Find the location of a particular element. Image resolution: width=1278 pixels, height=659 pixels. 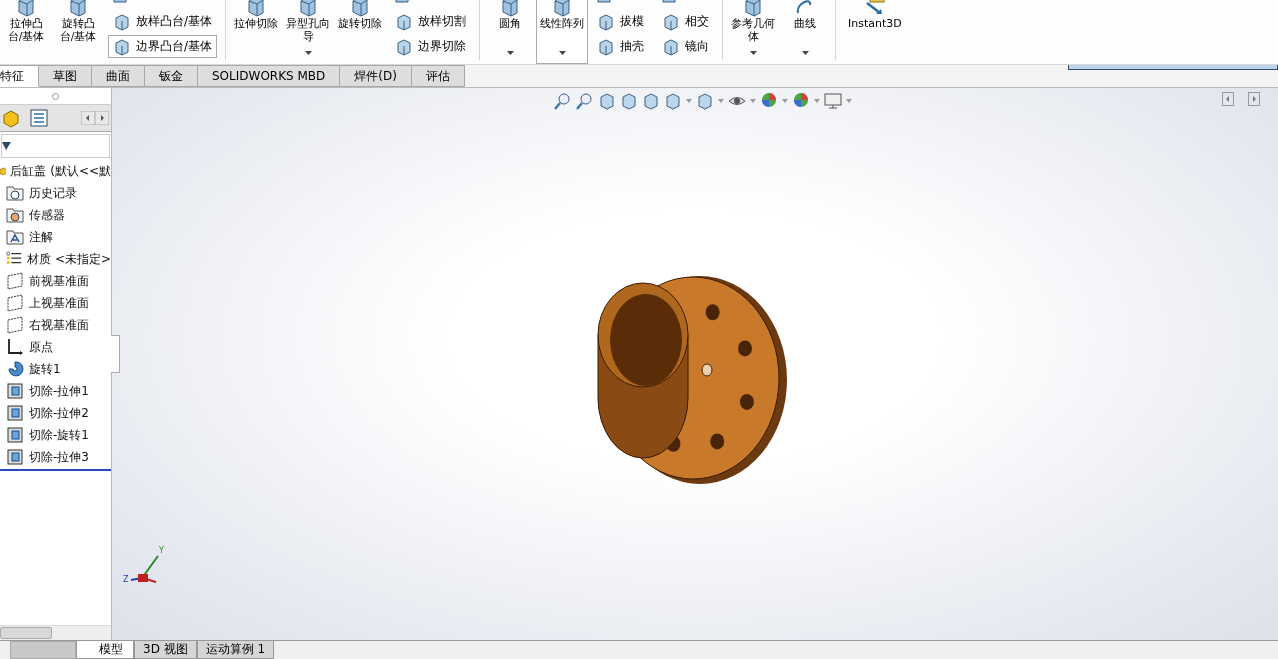

tree-item: 右视基准面 is located at coordinates (59, 325).